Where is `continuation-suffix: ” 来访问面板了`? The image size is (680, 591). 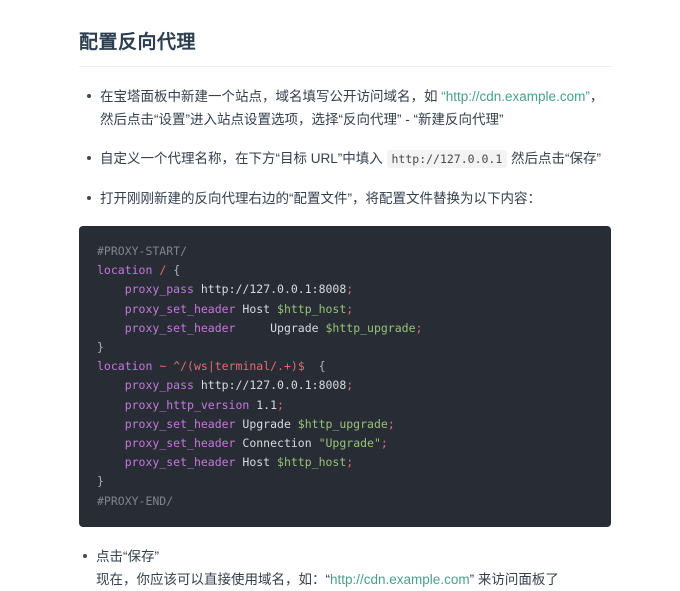 continuation-suffix: ” 来访问面板了 is located at coordinates (514, 579).